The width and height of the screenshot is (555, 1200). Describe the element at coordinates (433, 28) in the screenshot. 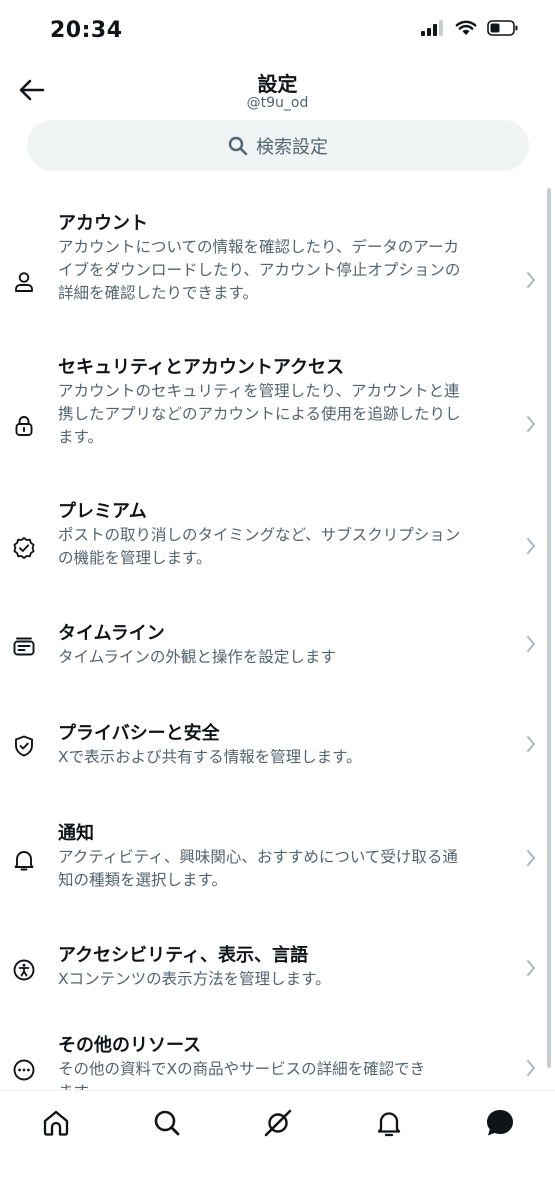

I see `signal-icon` at that location.